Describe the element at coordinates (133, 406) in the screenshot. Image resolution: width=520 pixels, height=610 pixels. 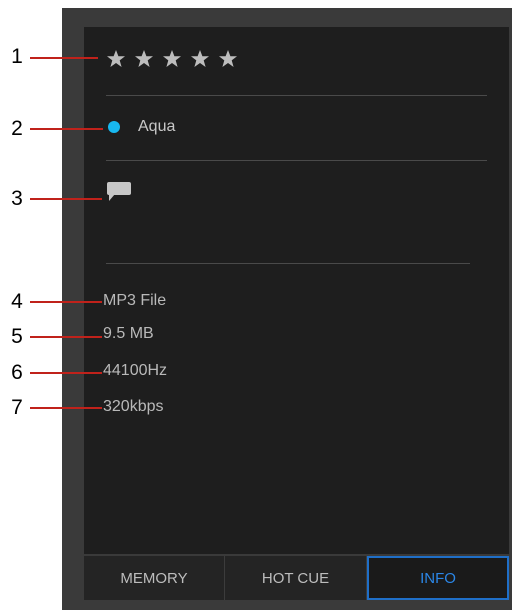
I see `bitrate: 320kbps` at that location.